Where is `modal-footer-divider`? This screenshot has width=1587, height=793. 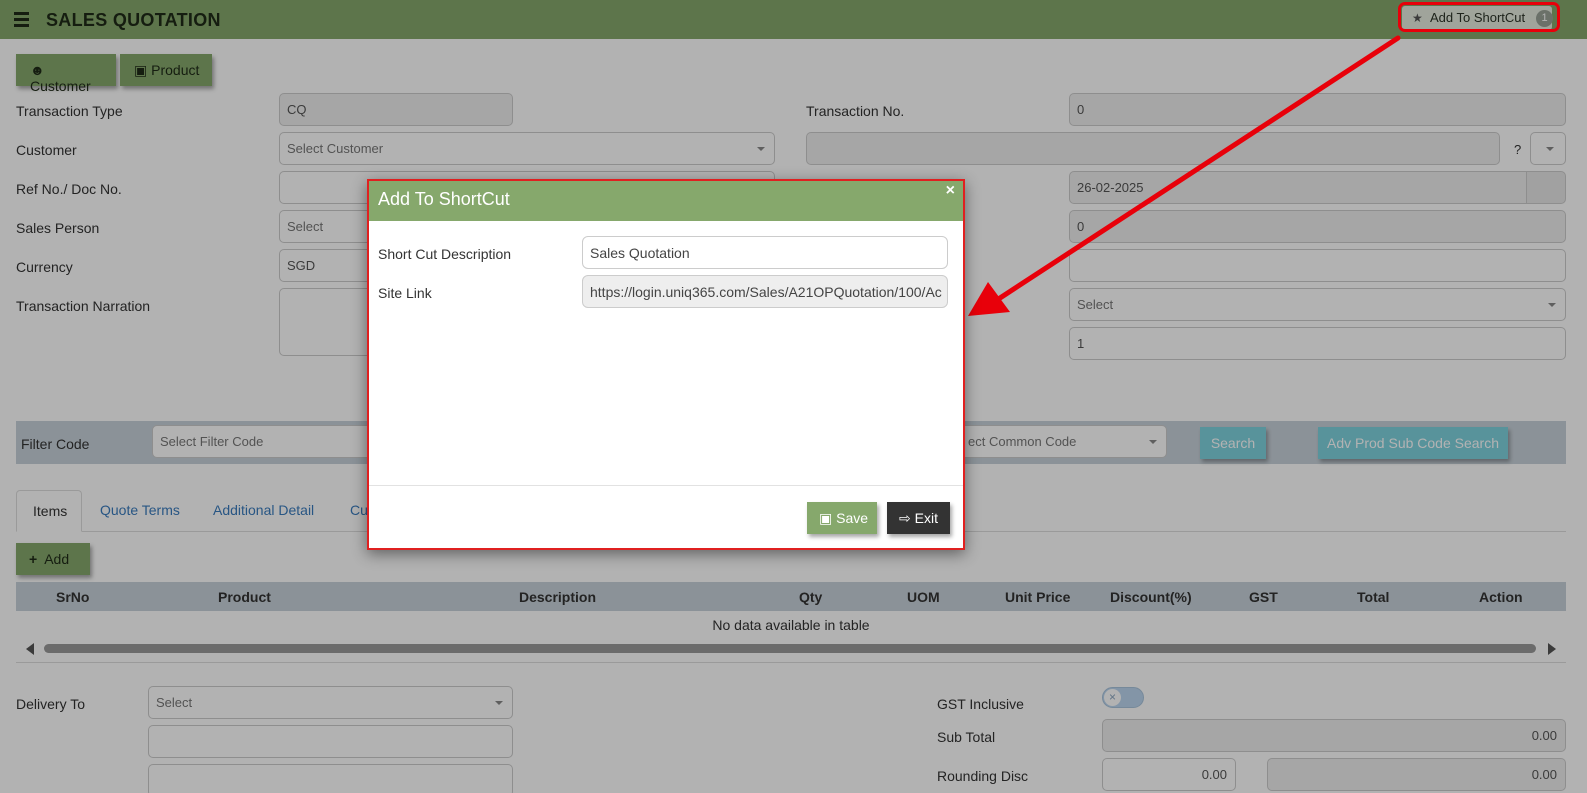 modal-footer-divider is located at coordinates (666, 485).